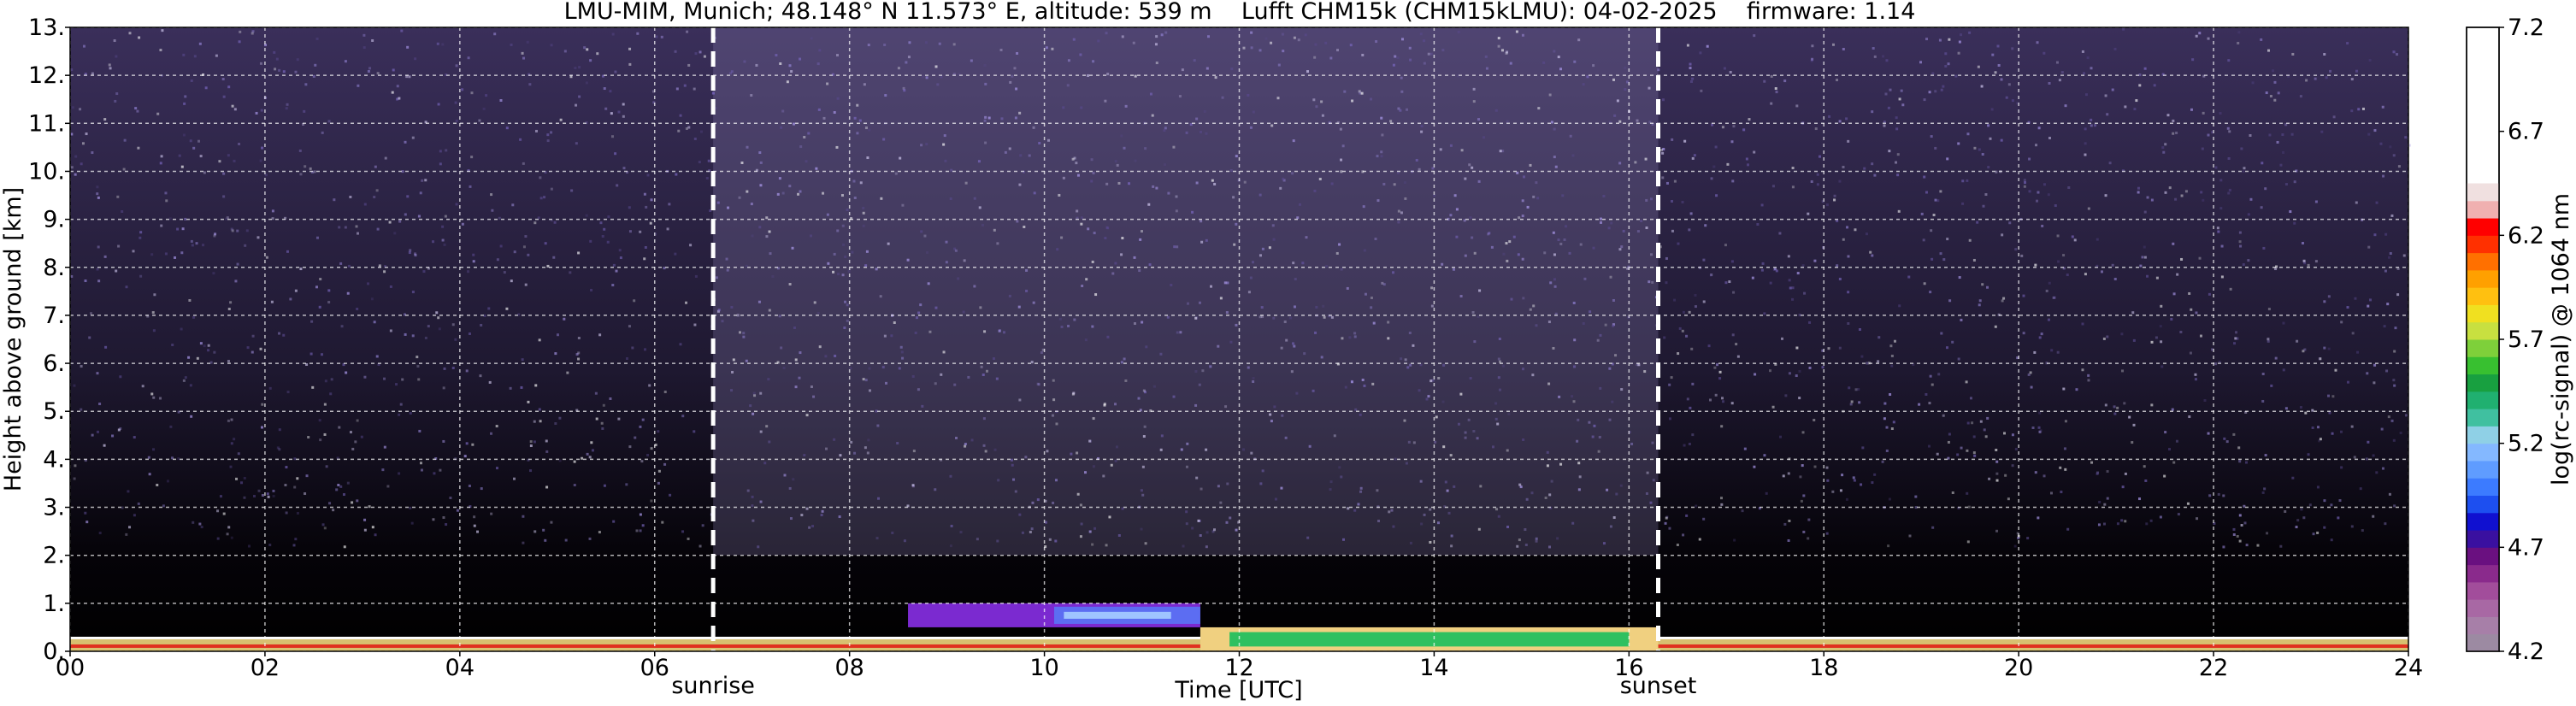 The height and width of the screenshot is (706, 2576). I want to click on colorbar: 4.2 4.7 5.2 5.7 6.2 6.7 7.2, so click(2505, 340).